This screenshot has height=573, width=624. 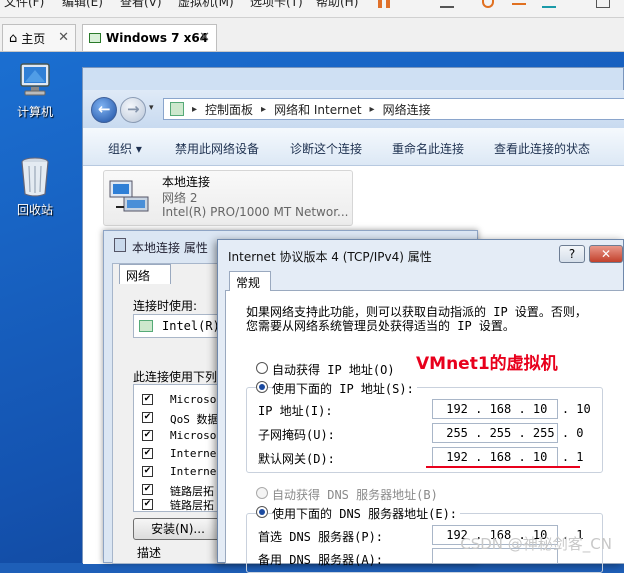 I want to click on address-bar: ← → ▾ ▸ 控制面板 ▸ 网络和 Internet ▸ 网络连接, so click(x=353, y=109).